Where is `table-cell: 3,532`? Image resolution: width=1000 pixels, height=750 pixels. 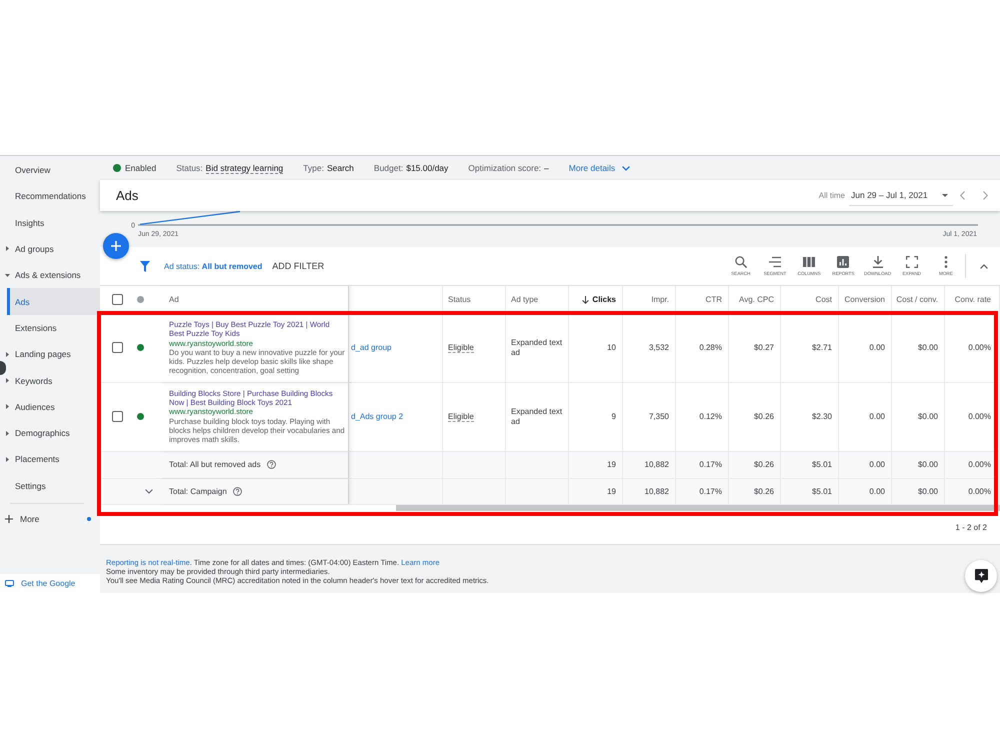 table-cell: 3,532 is located at coordinates (649, 348).